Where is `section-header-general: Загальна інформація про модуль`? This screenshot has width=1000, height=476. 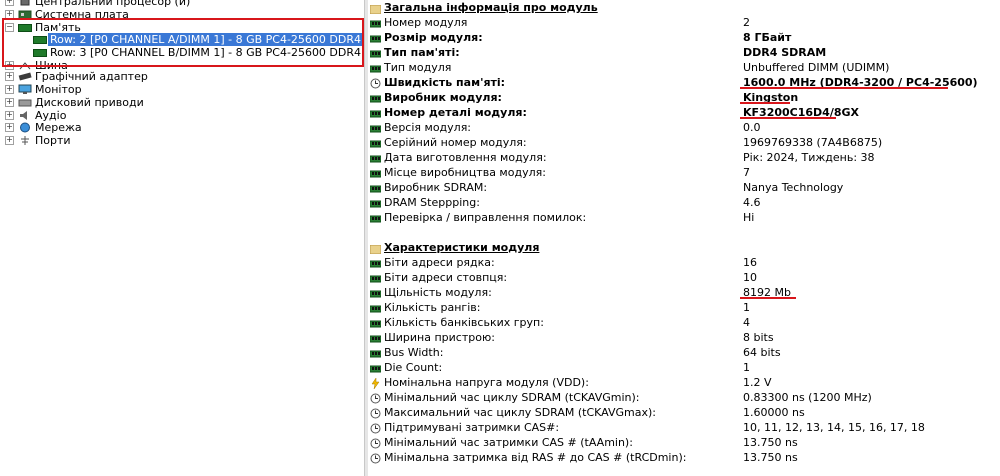 section-header-general: Загальна інформація про модуль is located at coordinates (684, 7).